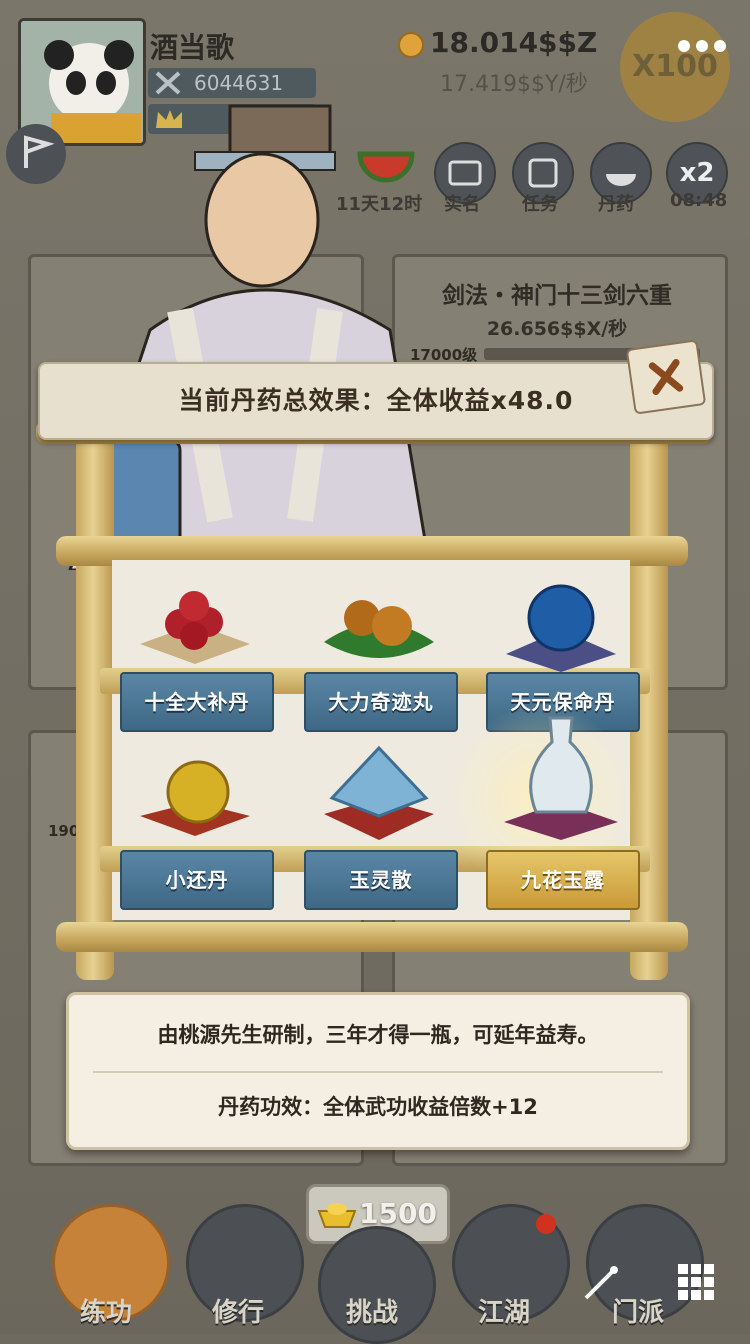 This screenshot has width=750, height=1344. Describe the element at coordinates (600, 1282) in the screenshot. I see `magic-wand-icon` at that location.